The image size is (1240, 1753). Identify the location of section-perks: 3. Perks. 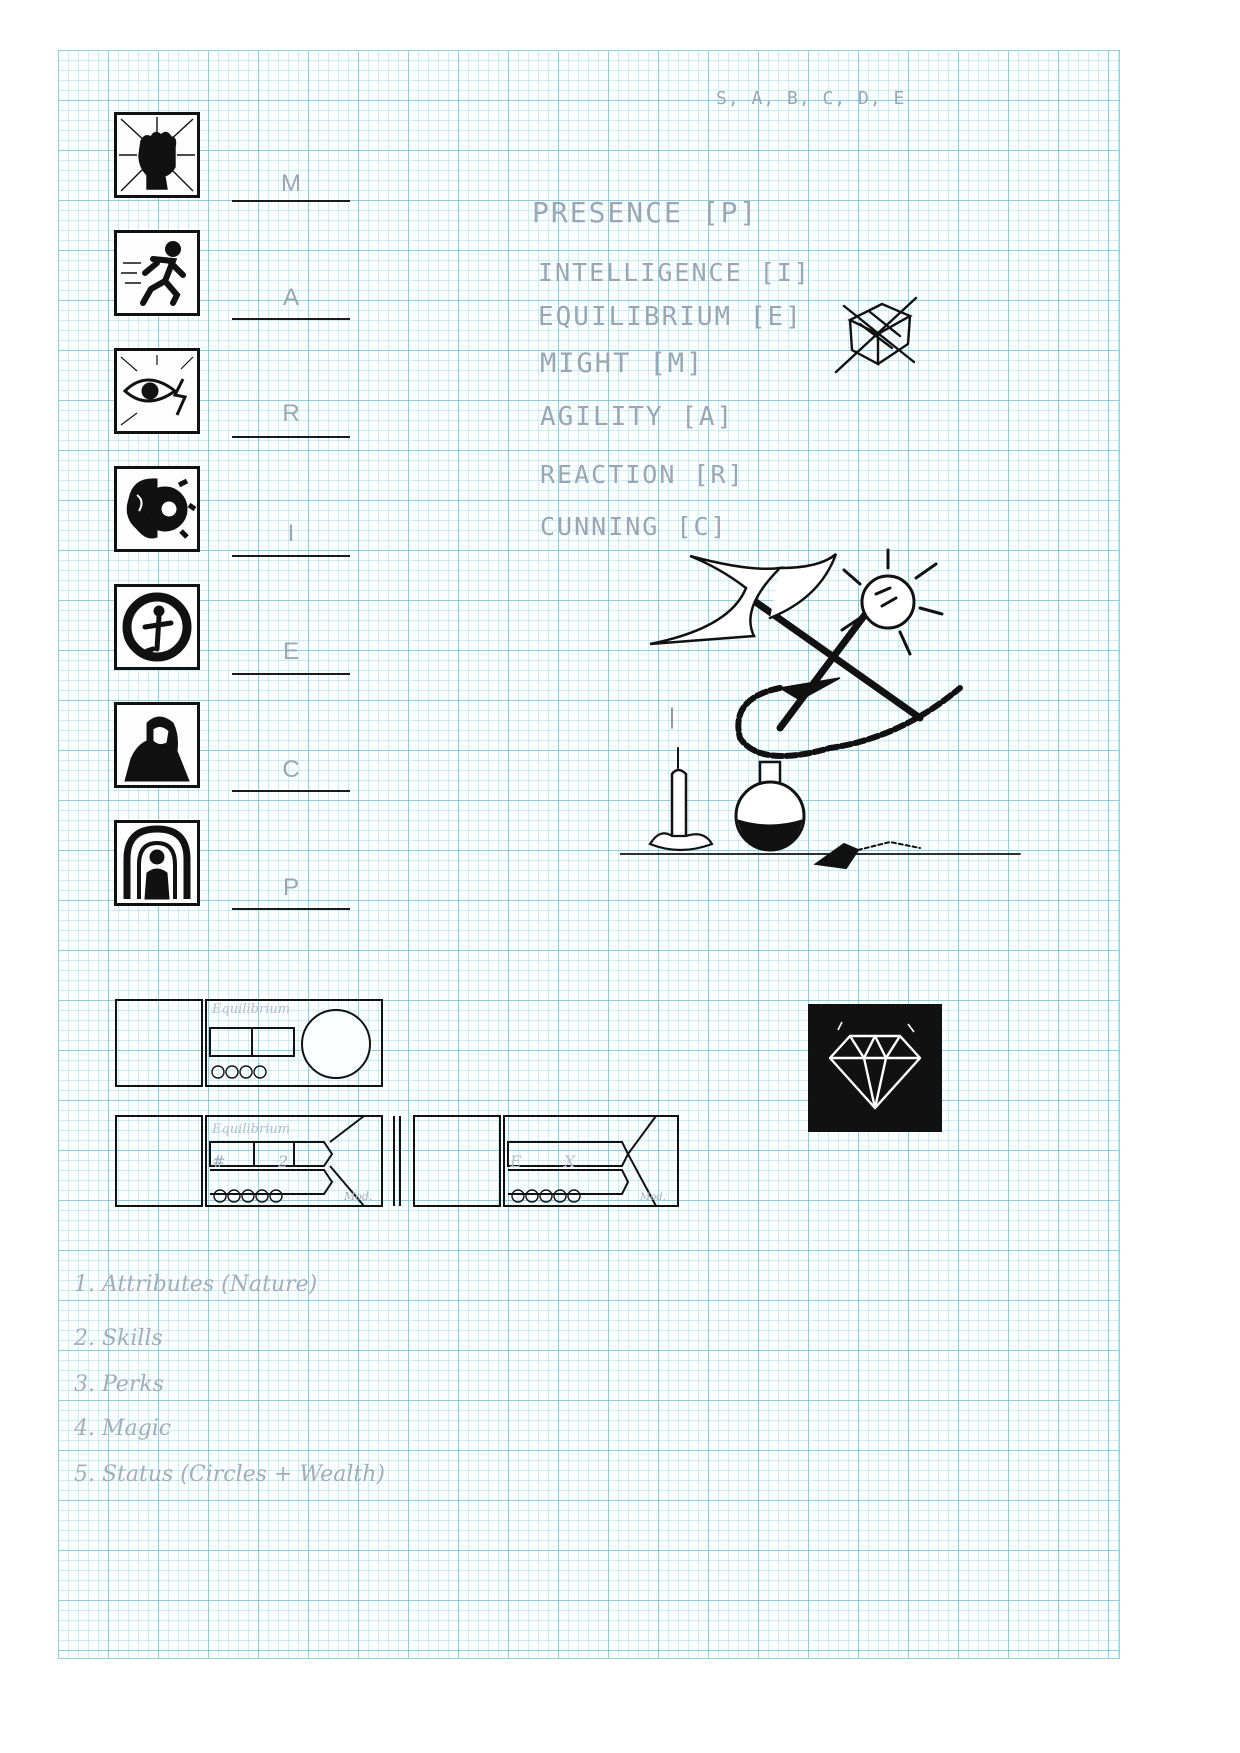
(119, 1384).